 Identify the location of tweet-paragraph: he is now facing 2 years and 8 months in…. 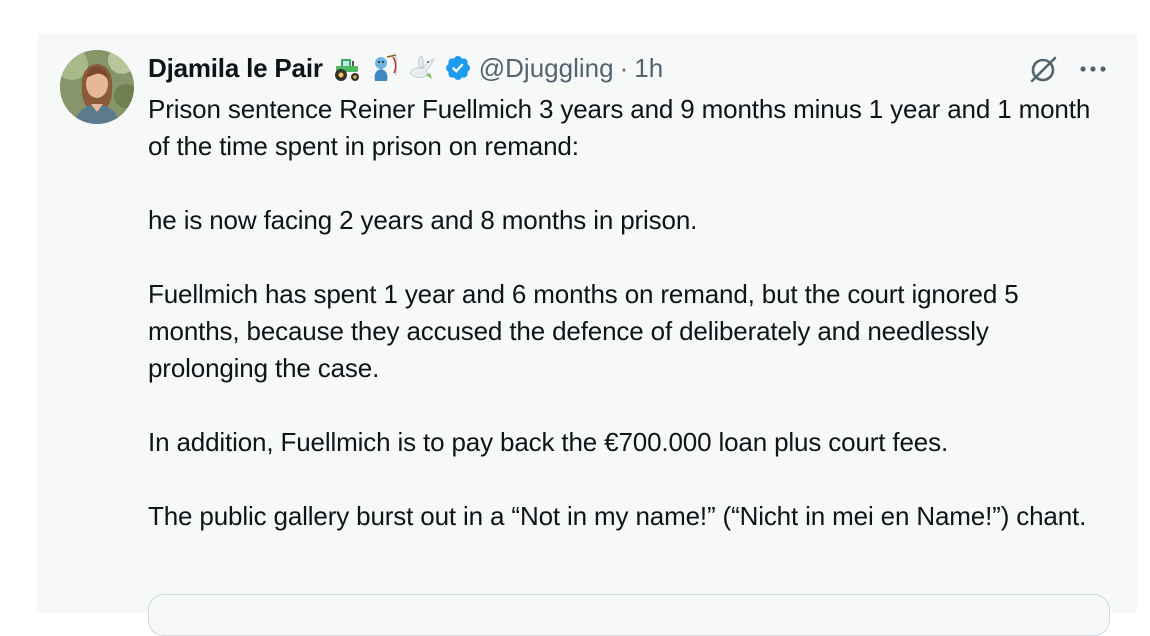
(423, 220).